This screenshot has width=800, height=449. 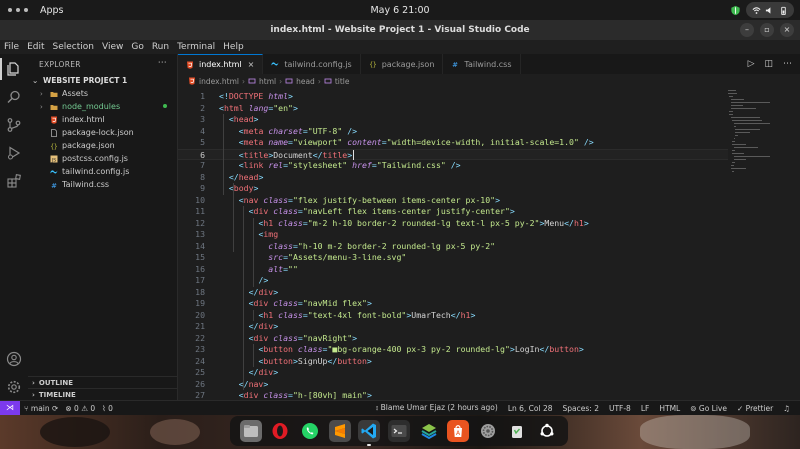 I want to click on code-line: 3 <head>, so click(x=453, y=120).